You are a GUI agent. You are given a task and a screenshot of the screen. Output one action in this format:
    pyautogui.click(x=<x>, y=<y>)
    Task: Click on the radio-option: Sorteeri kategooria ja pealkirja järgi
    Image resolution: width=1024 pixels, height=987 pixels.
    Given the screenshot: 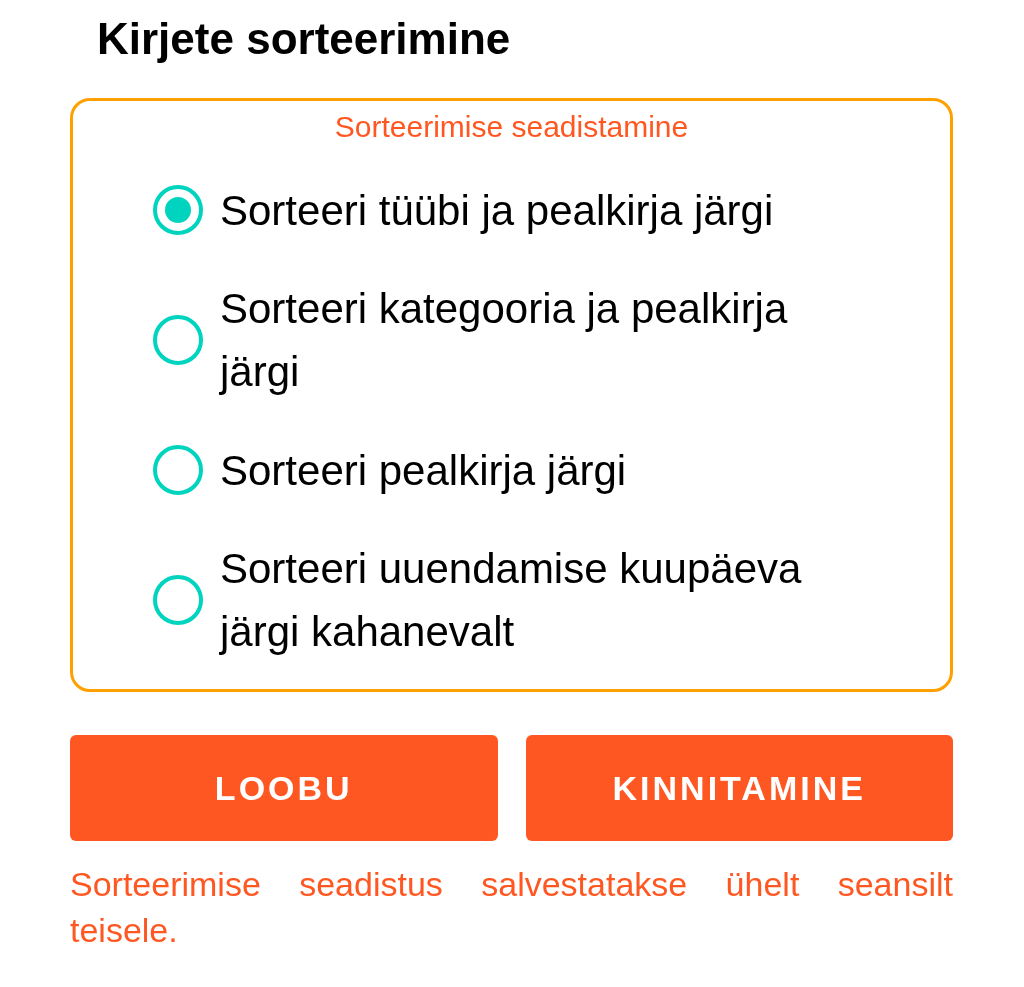 What is the action you would take?
    pyautogui.click(x=511, y=340)
    